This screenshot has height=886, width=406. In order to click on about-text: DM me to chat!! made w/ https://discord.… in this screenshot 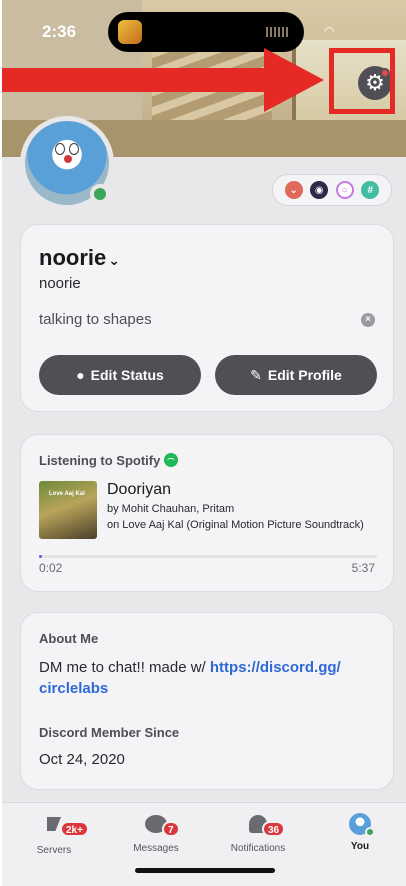, I will do `click(209, 678)`.